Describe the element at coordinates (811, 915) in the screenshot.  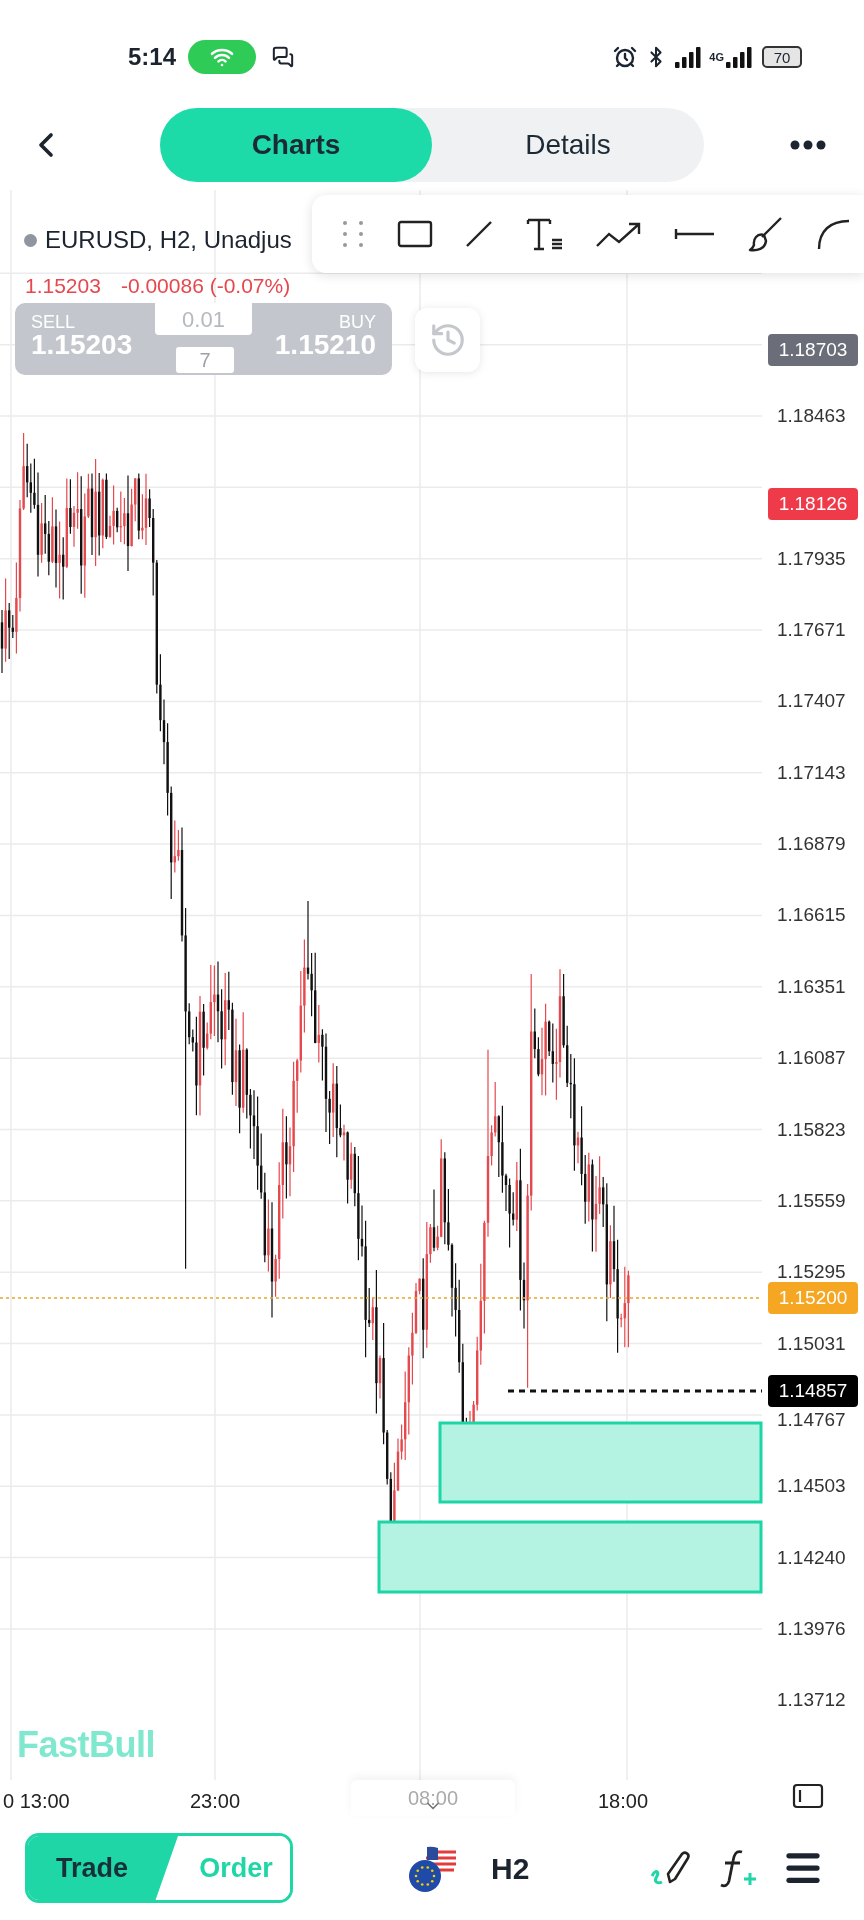
I see `price-axis-label: 1.16615` at that location.